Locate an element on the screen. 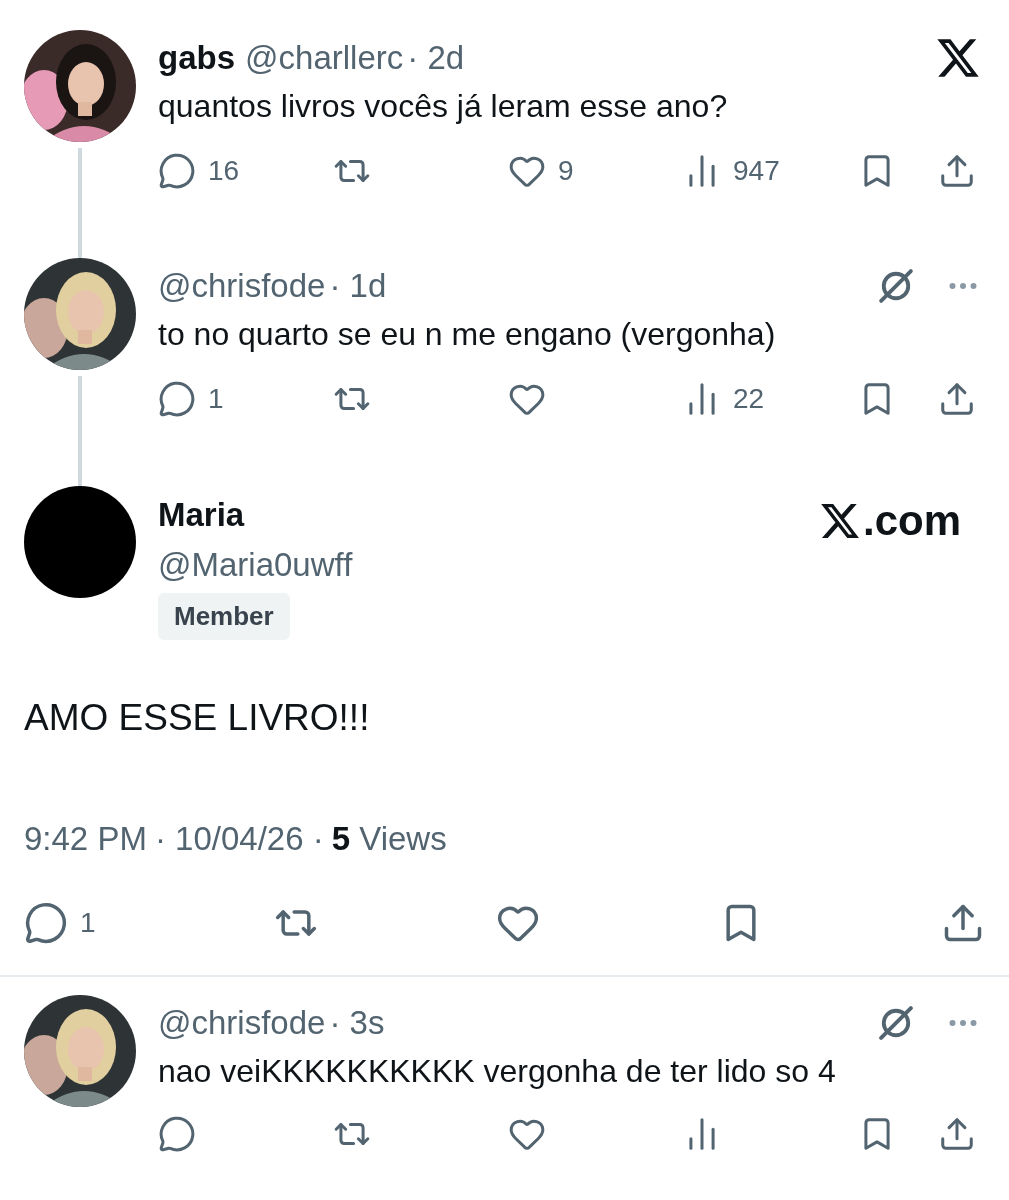 The width and height of the screenshot is (1009, 1200). handle: @Maria0uwff is located at coordinates (477, 564).